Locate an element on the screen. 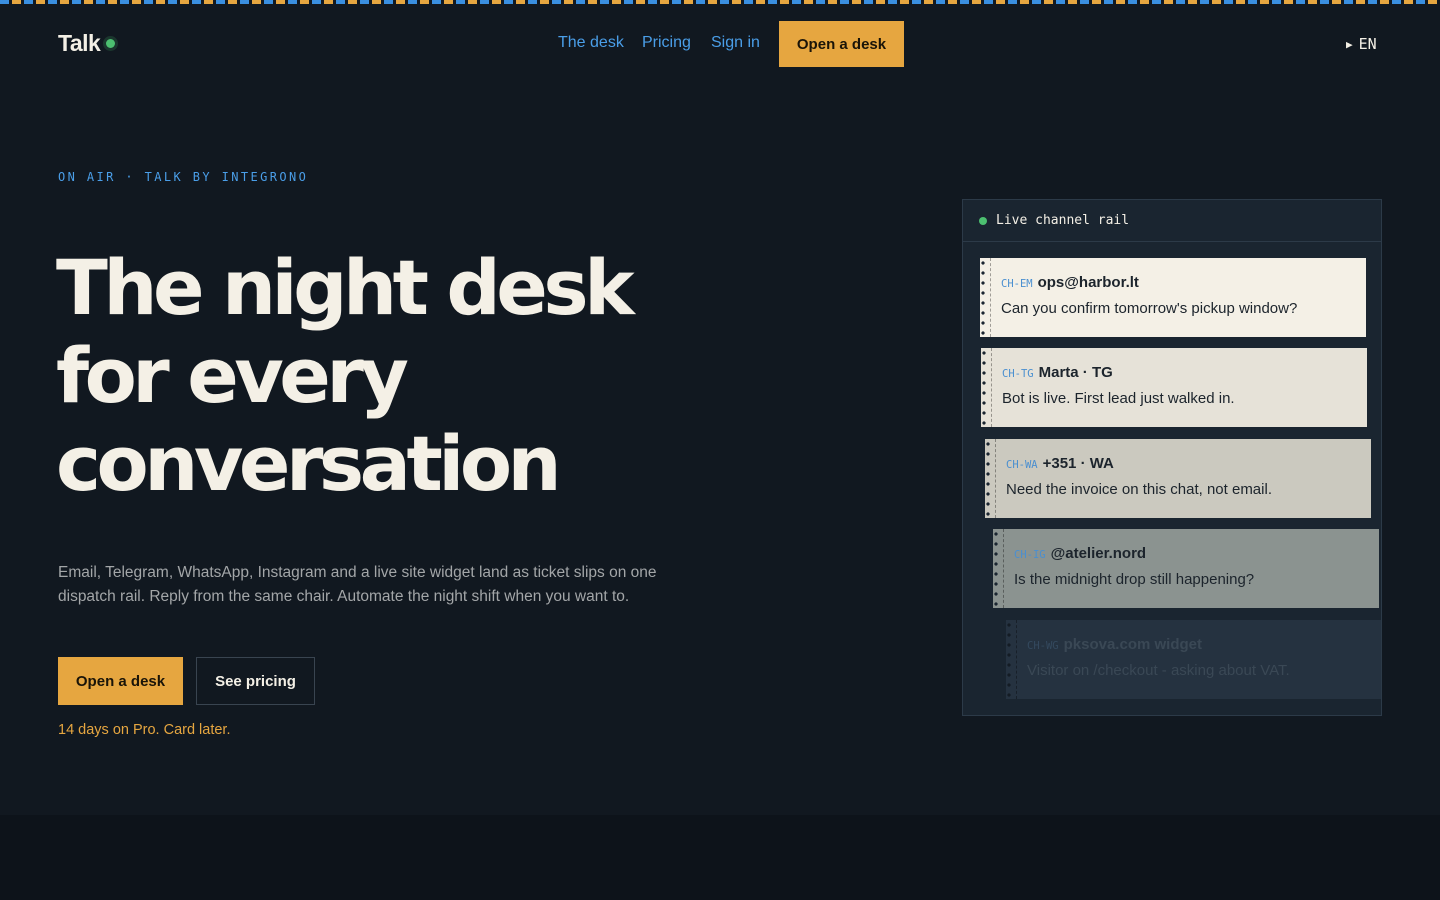 The width and height of the screenshot is (1440, 900). language-label: EN is located at coordinates (1367, 44).